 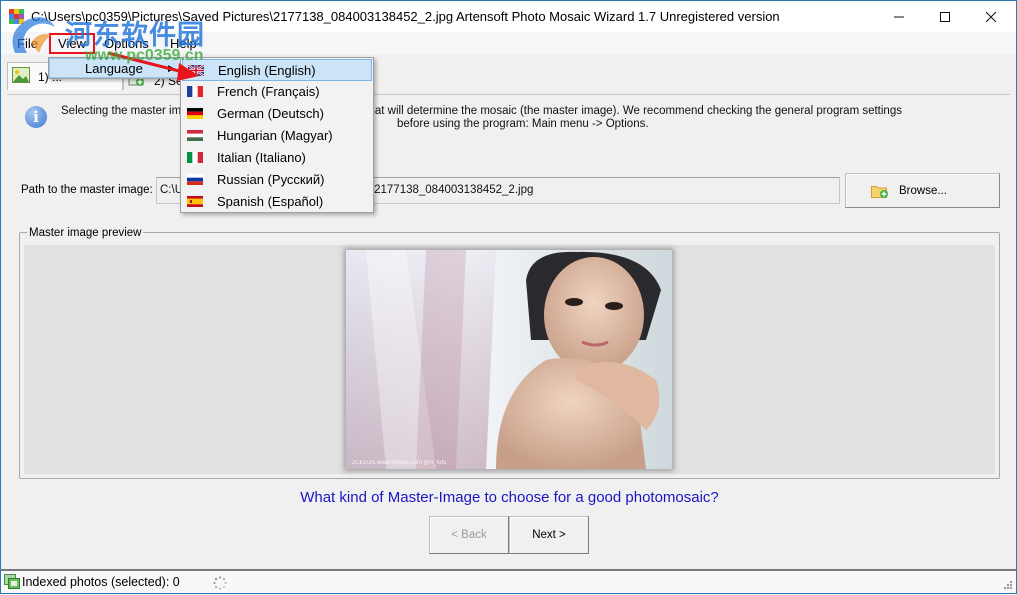 What do you see at coordinates (72, 43) in the screenshot?
I see `annotation-highlight-box` at bounding box center [72, 43].